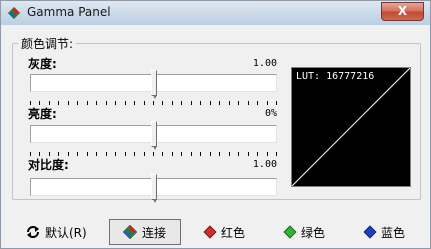 The height and width of the screenshot is (249, 431). What do you see at coordinates (370, 232) in the screenshot?
I see `blue-diamond-icon` at bounding box center [370, 232].